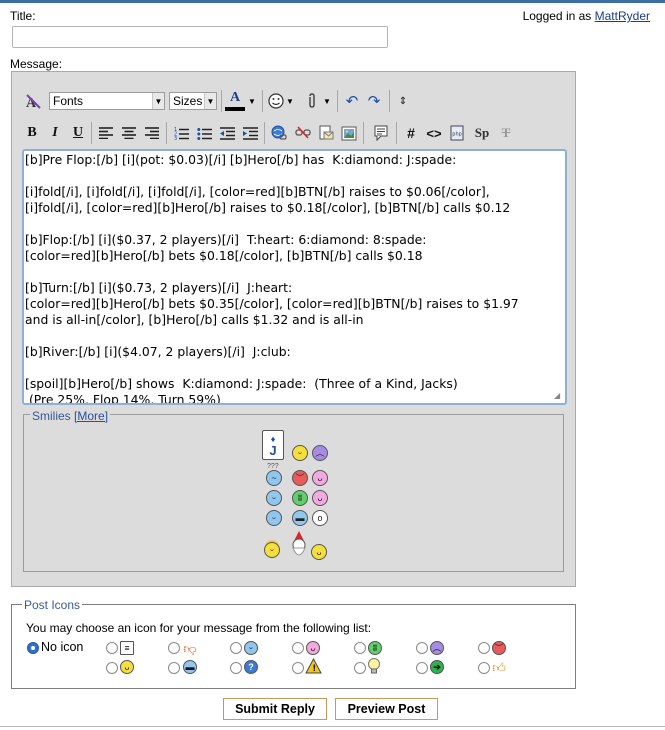 The height and width of the screenshot is (730, 665). What do you see at coordinates (275, 709) in the screenshot?
I see `submit-reply-button: Submit Reply` at bounding box center [275, 709].